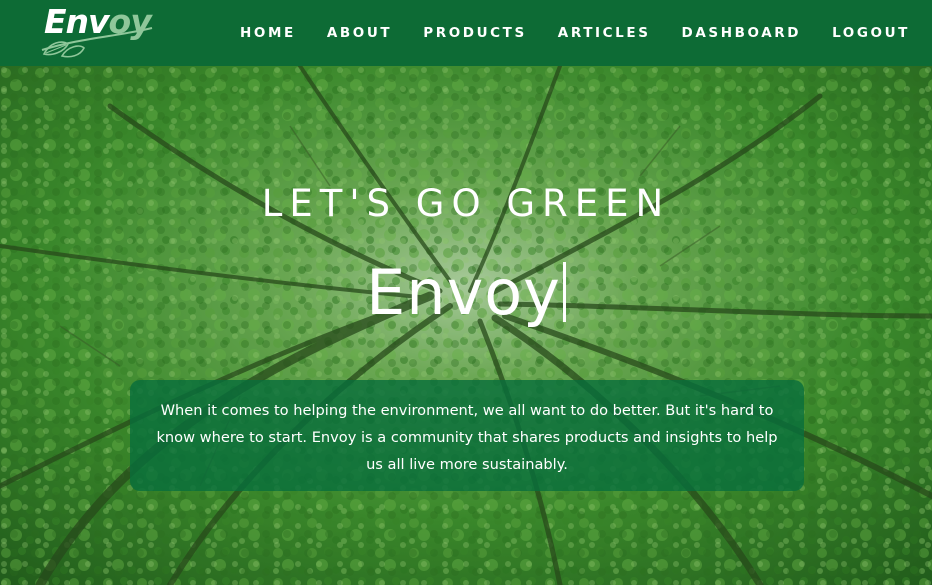  What do you see at coordinates (475, 33) in the screenshot?
I see `nav-products-link: PRODUCTS` at bounding box center [475, 33].